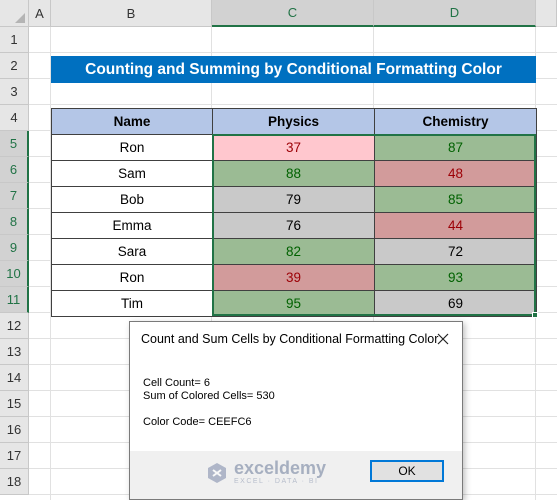  I want to click on chemistry-cell: 93, so click(455, 277).